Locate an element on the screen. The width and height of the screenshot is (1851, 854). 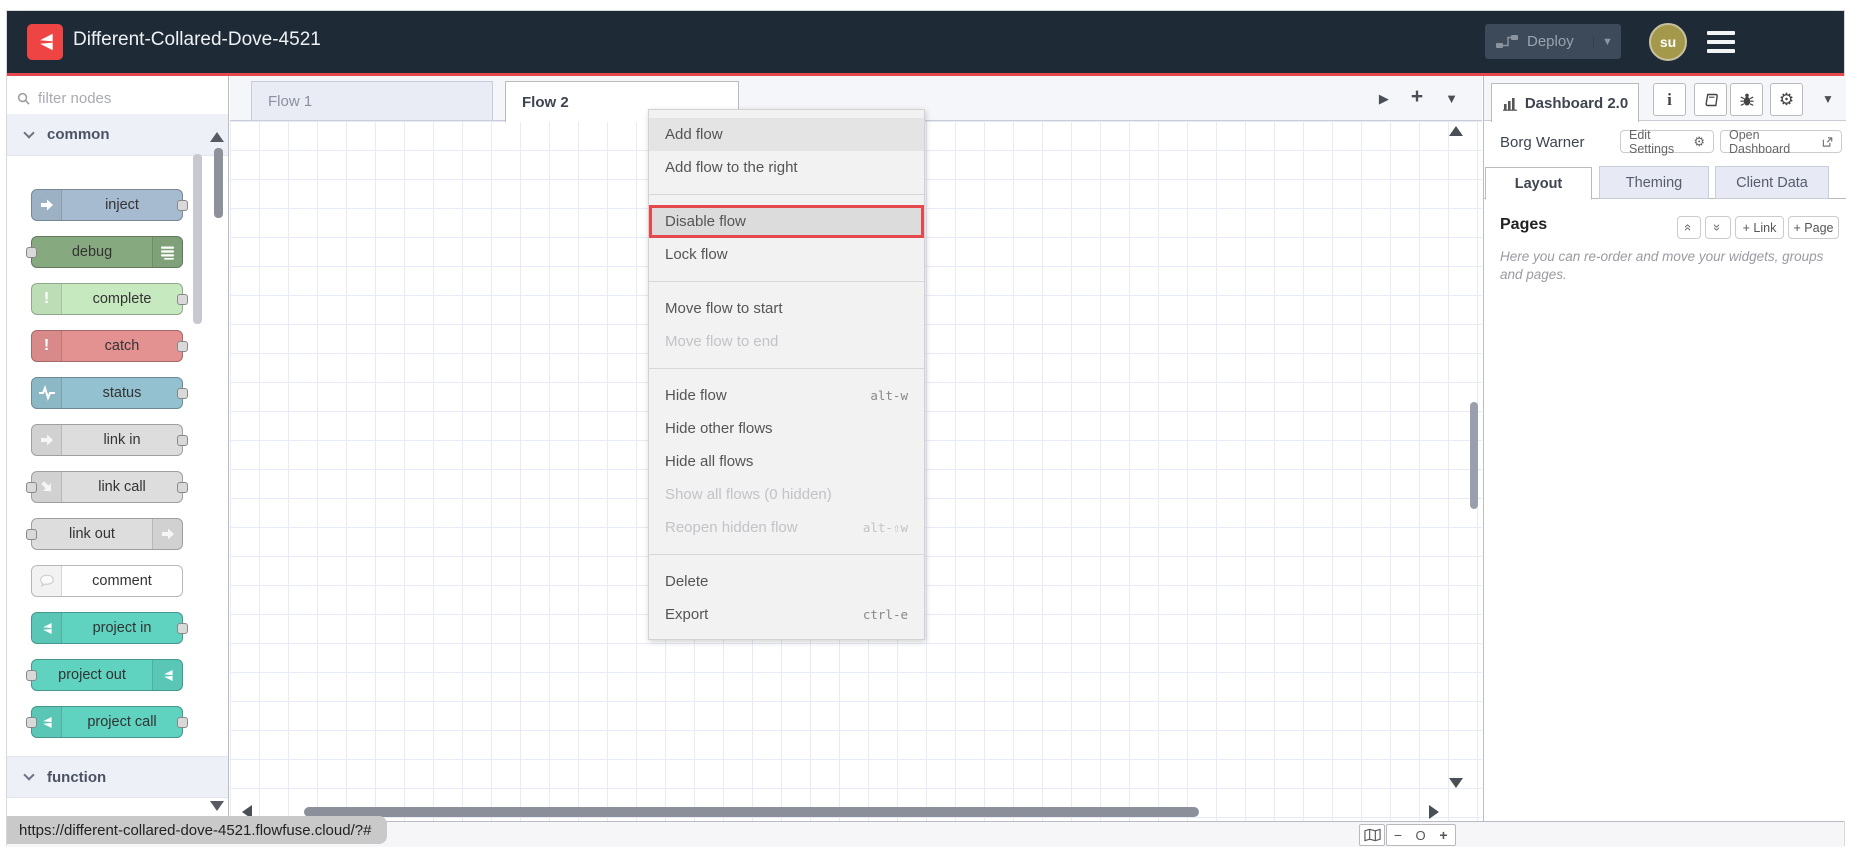
palette-section-common: common is located at coordinates (117, 135).